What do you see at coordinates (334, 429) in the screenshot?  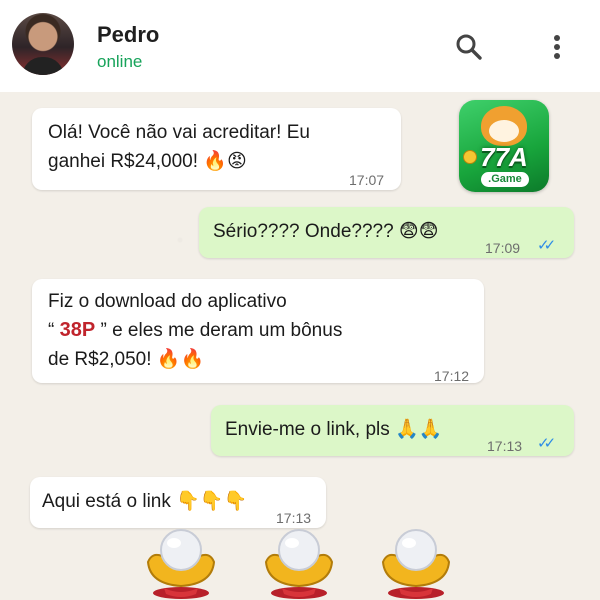 I see `message-text: Envie-me o link, pls 🙏🙏` at bounding box center [334, 429].